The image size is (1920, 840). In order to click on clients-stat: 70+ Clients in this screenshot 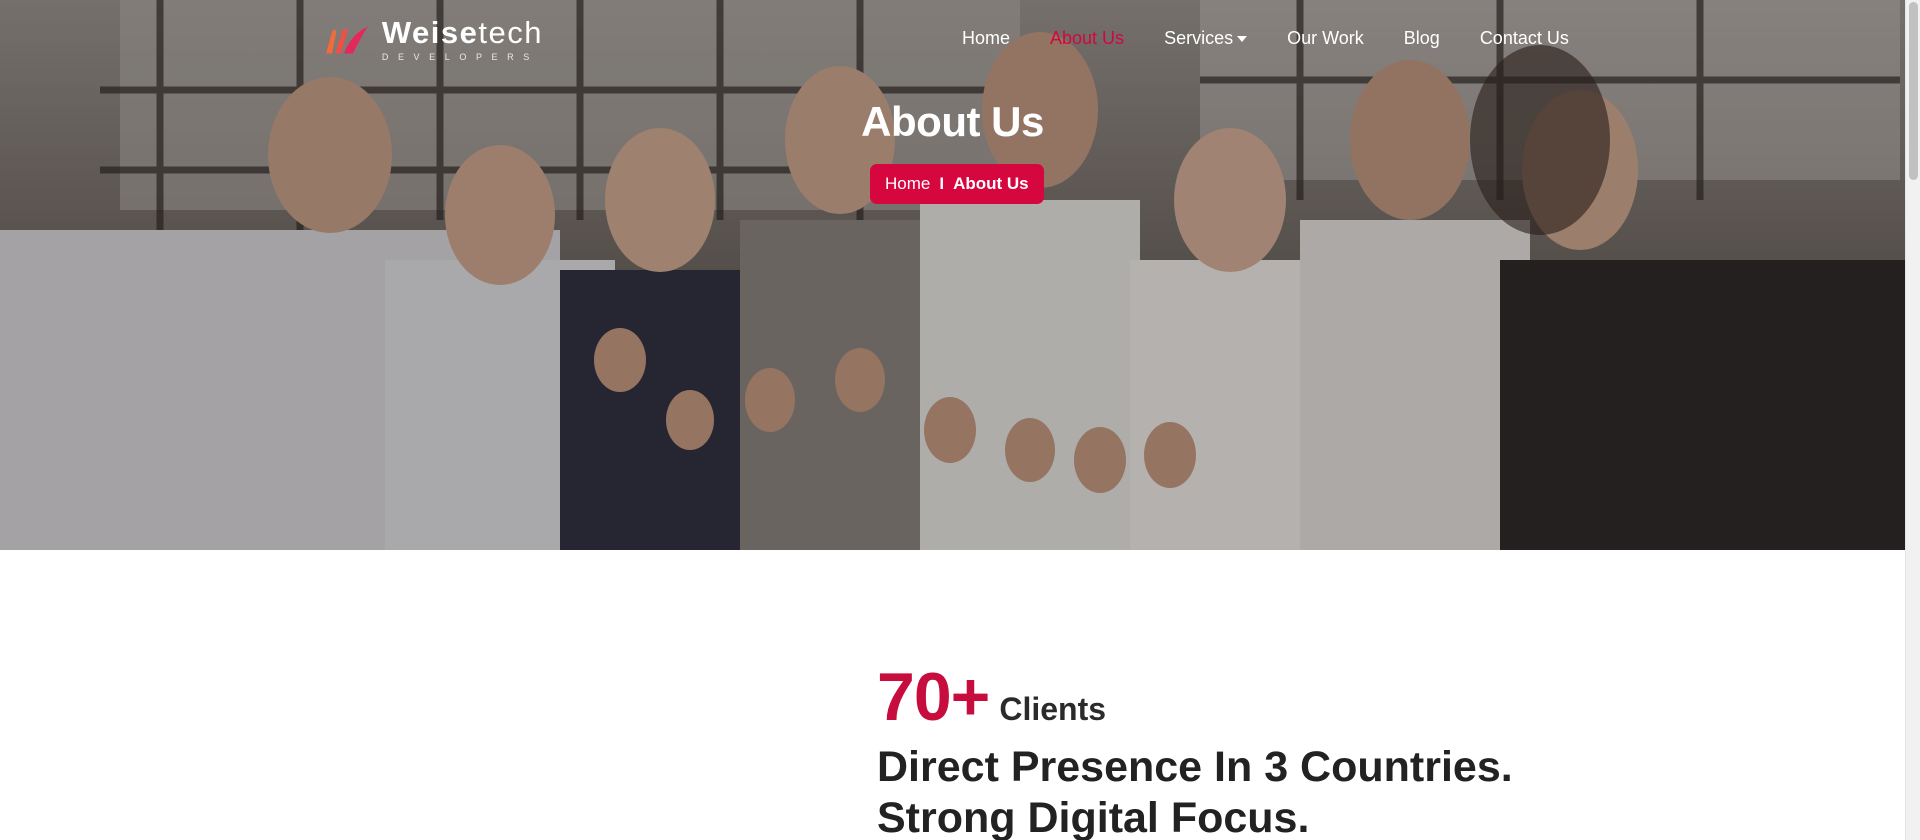, I will do `click(991, 697)`.